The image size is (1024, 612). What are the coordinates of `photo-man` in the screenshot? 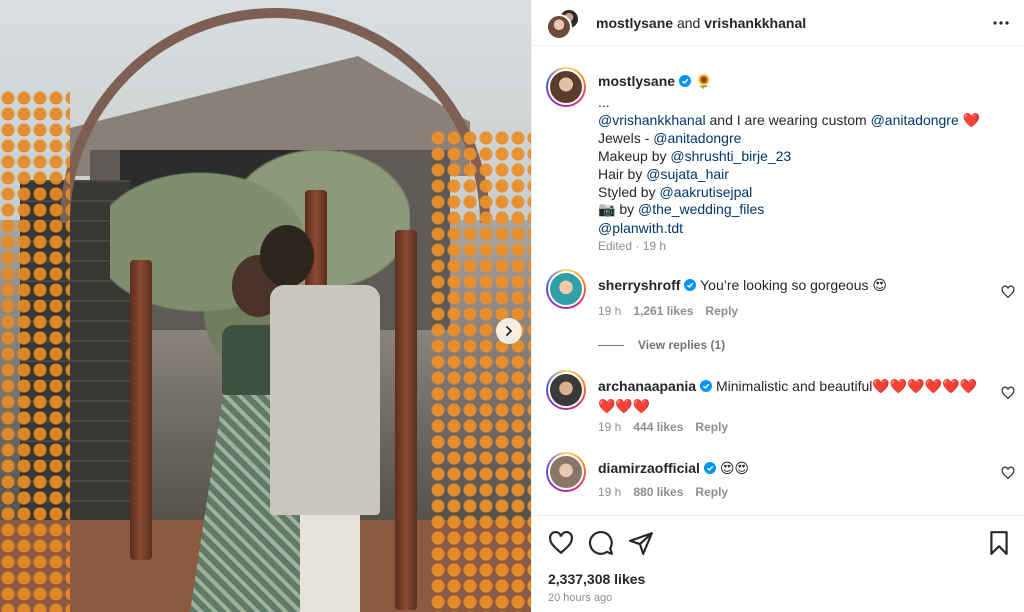 It's located at (315, 418).